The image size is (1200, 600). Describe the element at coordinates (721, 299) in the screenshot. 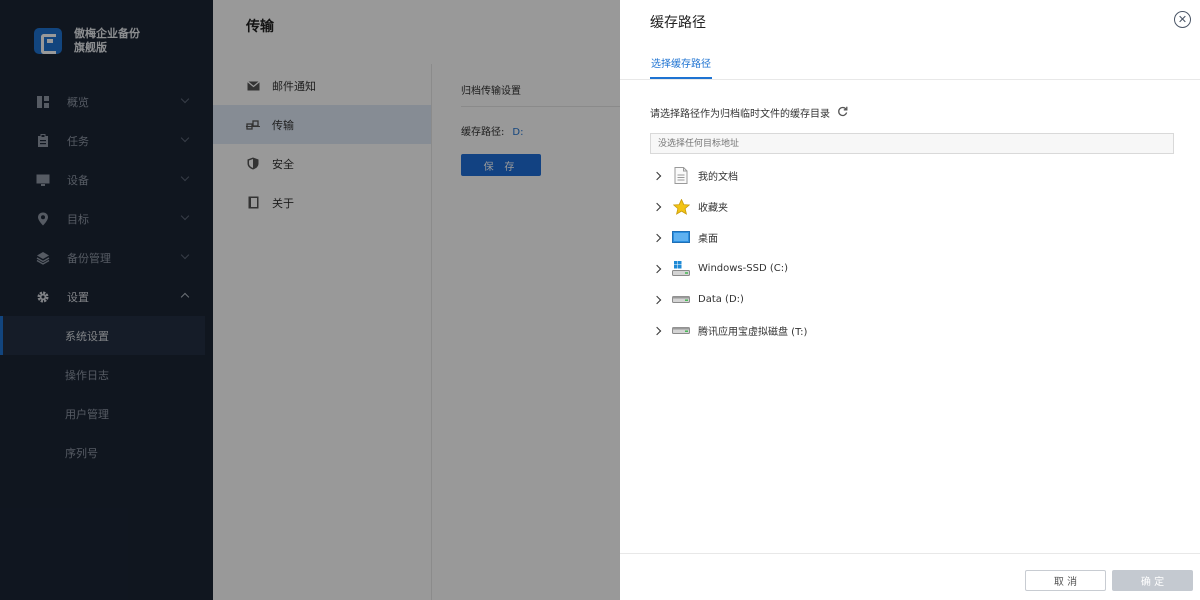

I see `tree-item-label: Data (D:)` at that location.